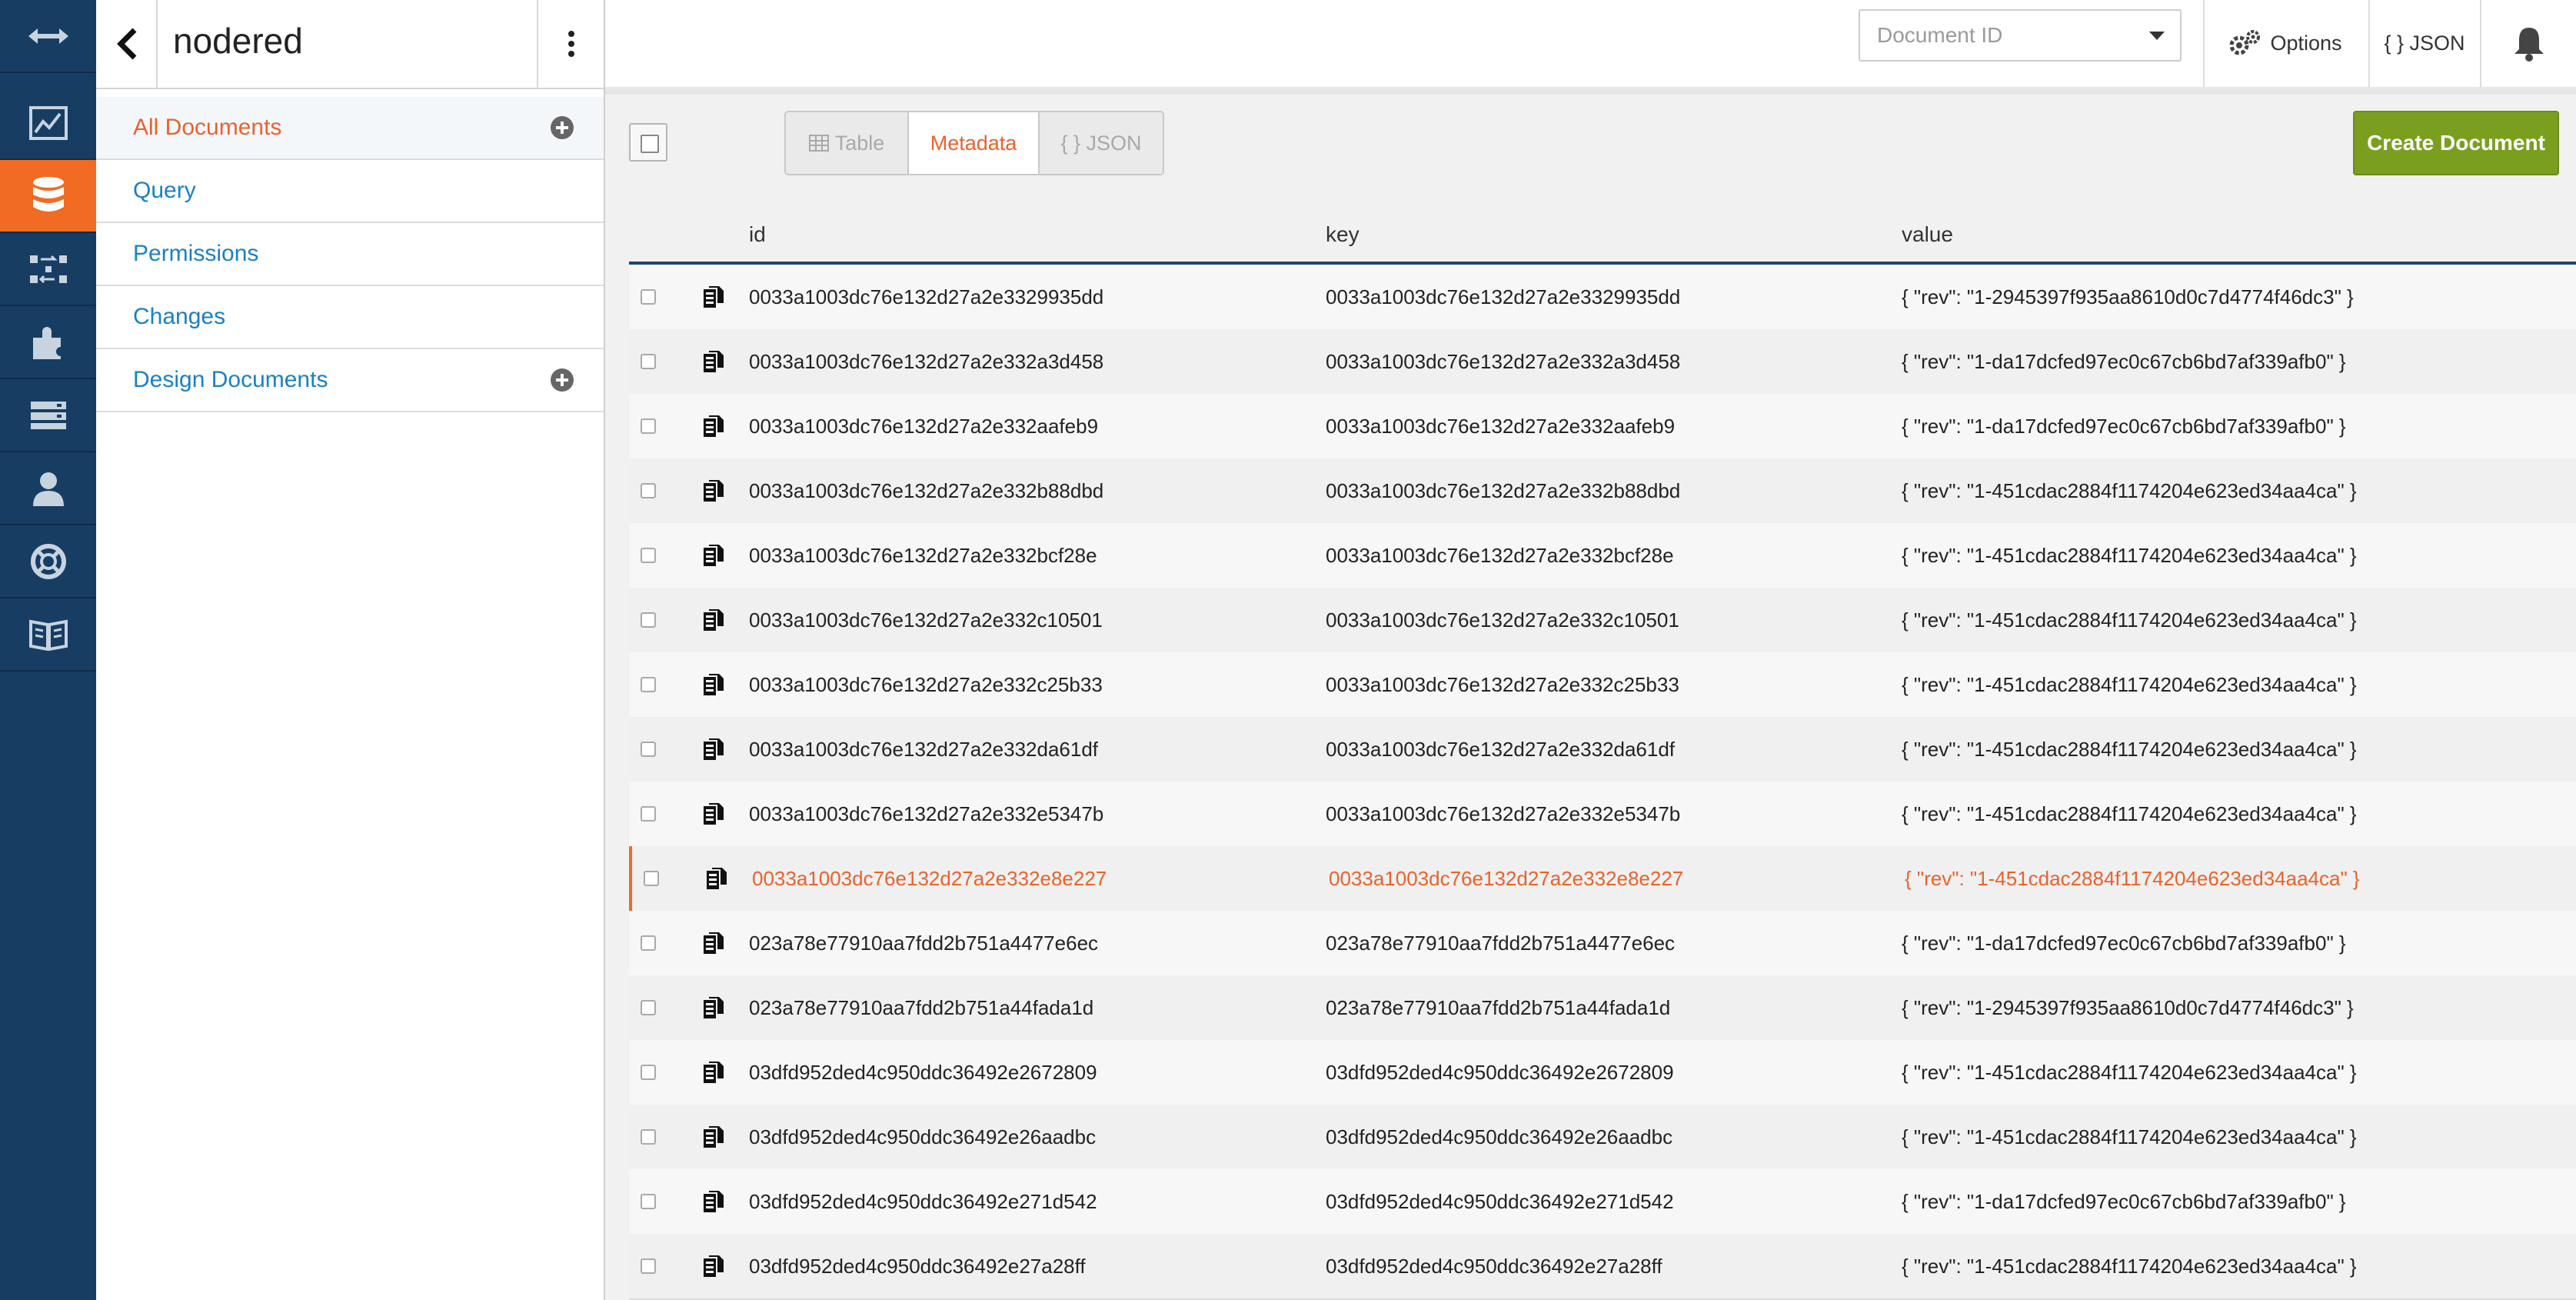 This screenshot has height=1300, width=2576. Describe the element at coordinates (350, 255) in the screenshot. I see `sidebar-item-permissions: Permissions` at that location.